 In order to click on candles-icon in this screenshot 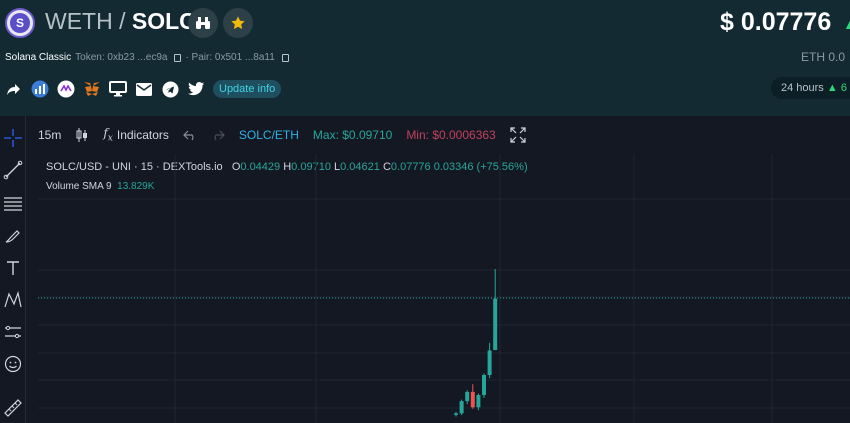, I will do `click(82, 135)`.